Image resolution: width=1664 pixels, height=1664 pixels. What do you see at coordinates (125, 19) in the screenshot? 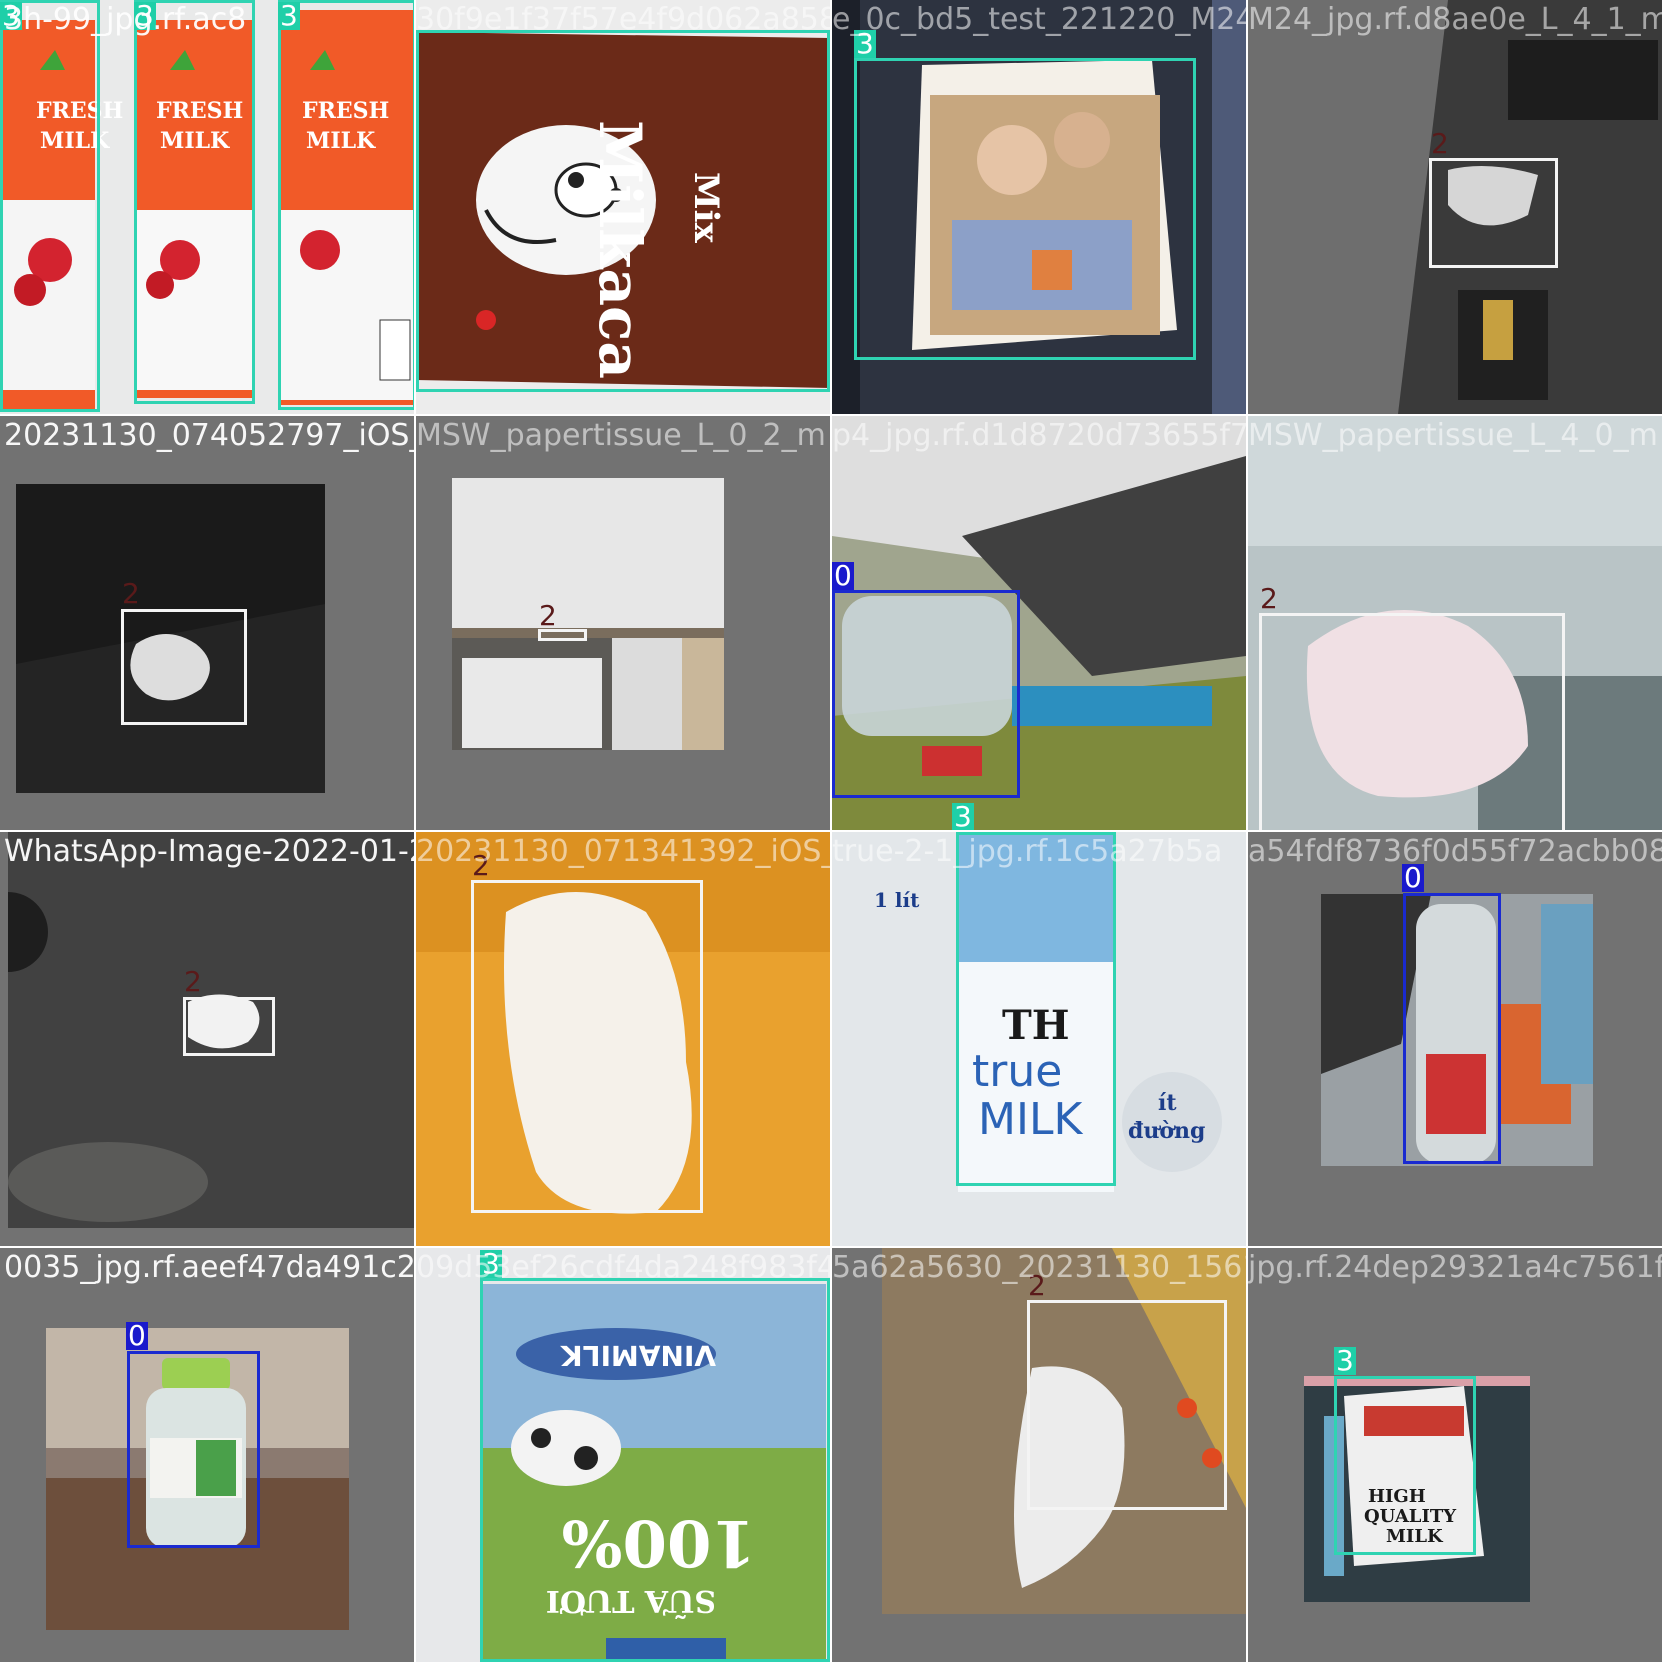
I see `image-filename: 3h-99_jpg.rf.ac8` at bounding box center [125, 19].